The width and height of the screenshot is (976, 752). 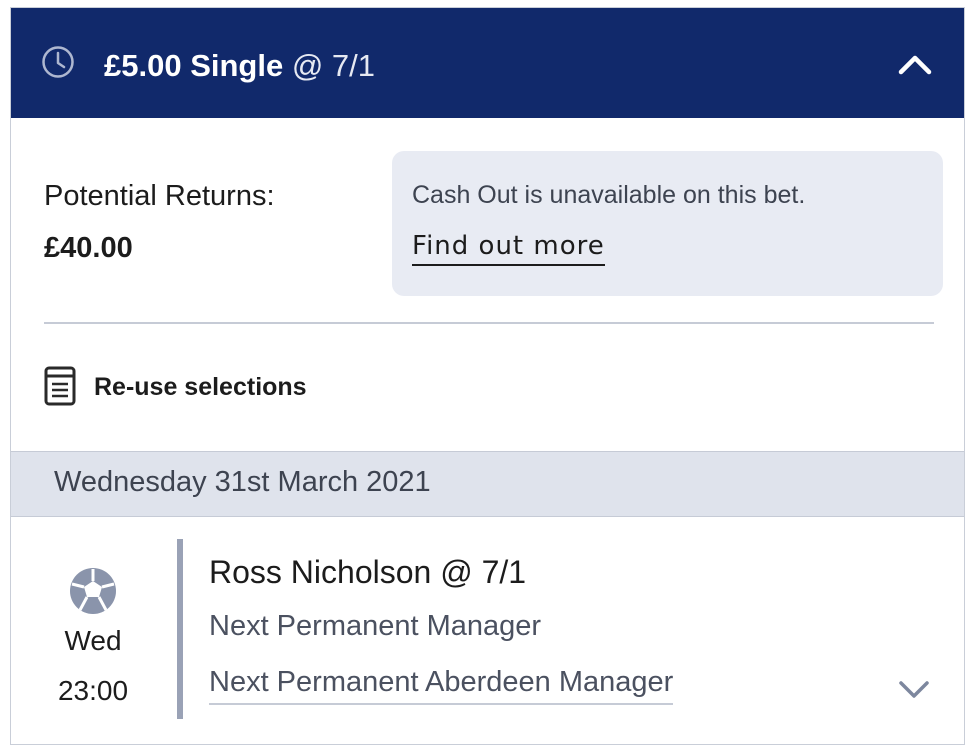 I want to click on document-list-icon, so click(x=60, y=386).